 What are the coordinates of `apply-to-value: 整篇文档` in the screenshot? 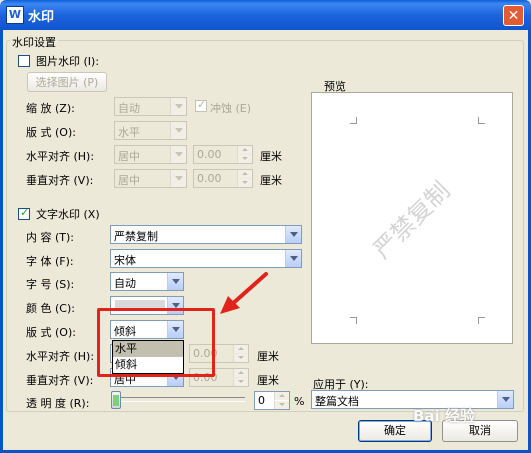 It's located at (337, 401).